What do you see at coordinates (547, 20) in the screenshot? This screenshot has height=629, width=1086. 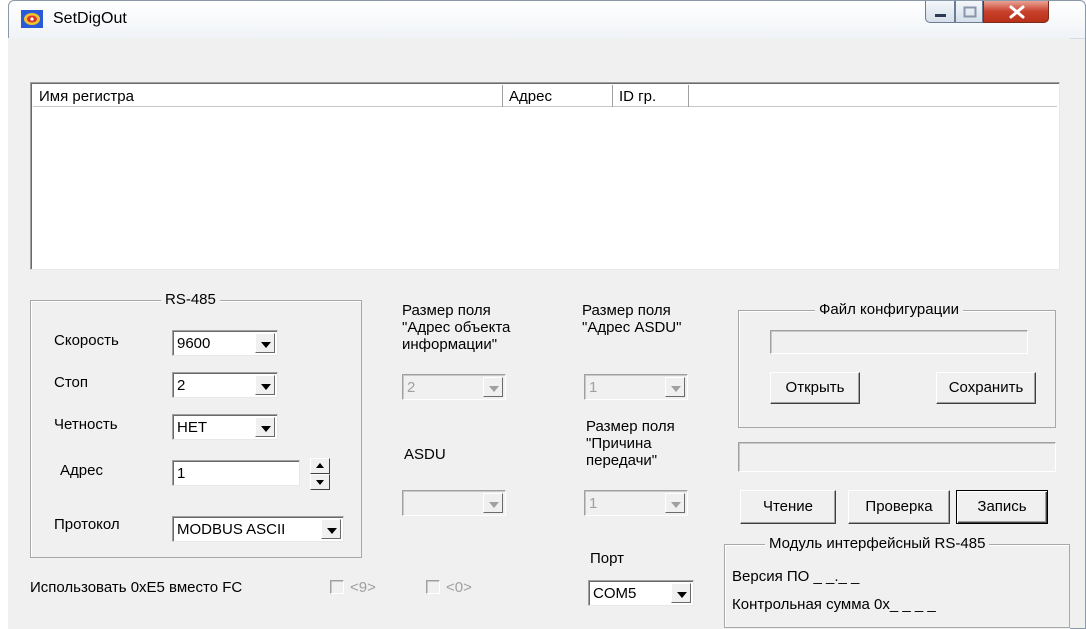 I see `title-bar: SetDigOut` at bounding box center [547, 20].